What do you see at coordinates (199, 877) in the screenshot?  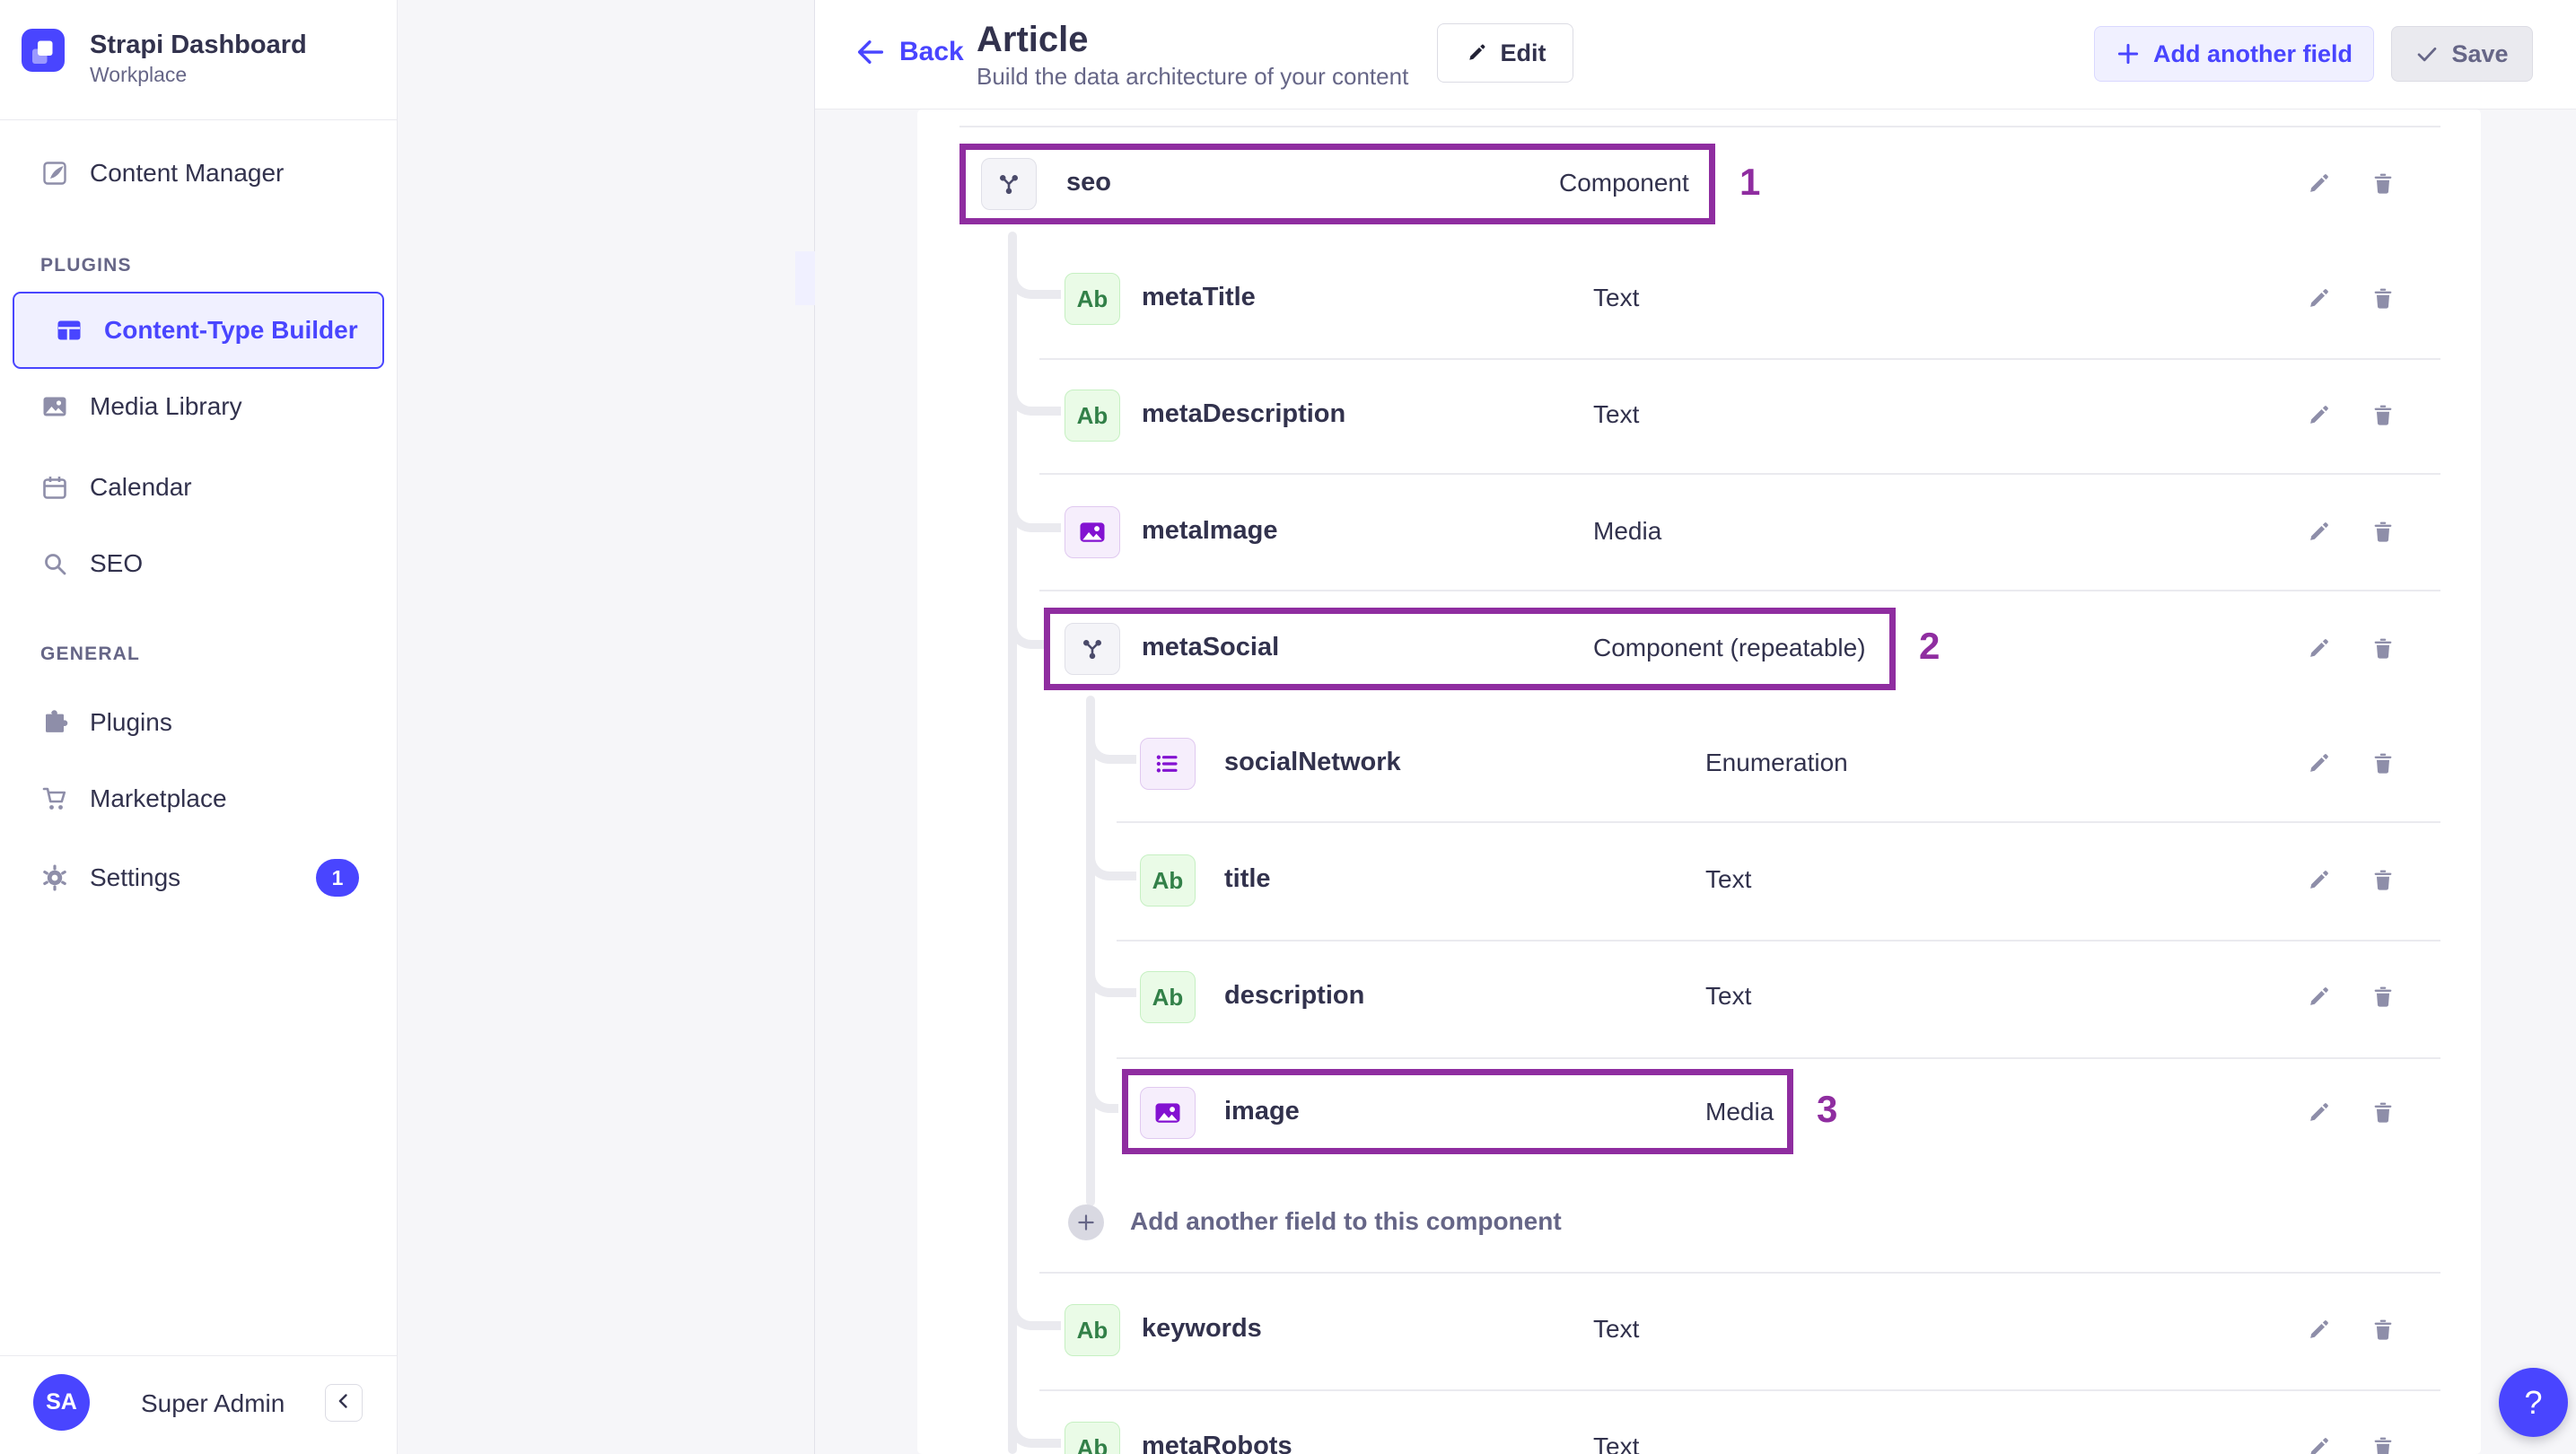 I see `sidebar-item-settings: Settings 1` at bounding box center [199, 877].